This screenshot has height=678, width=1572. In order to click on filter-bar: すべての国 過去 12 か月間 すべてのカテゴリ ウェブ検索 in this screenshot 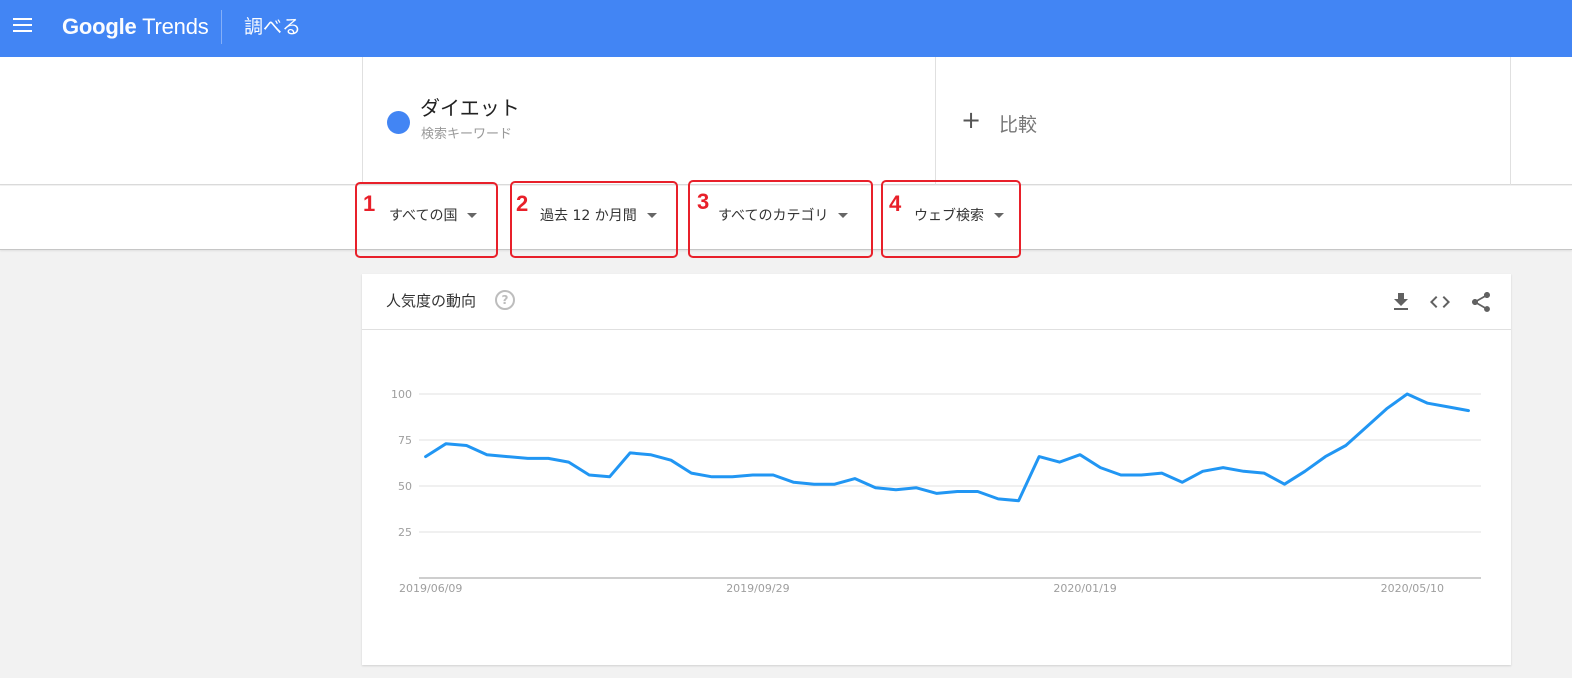, I will do `click(786, 218)`.